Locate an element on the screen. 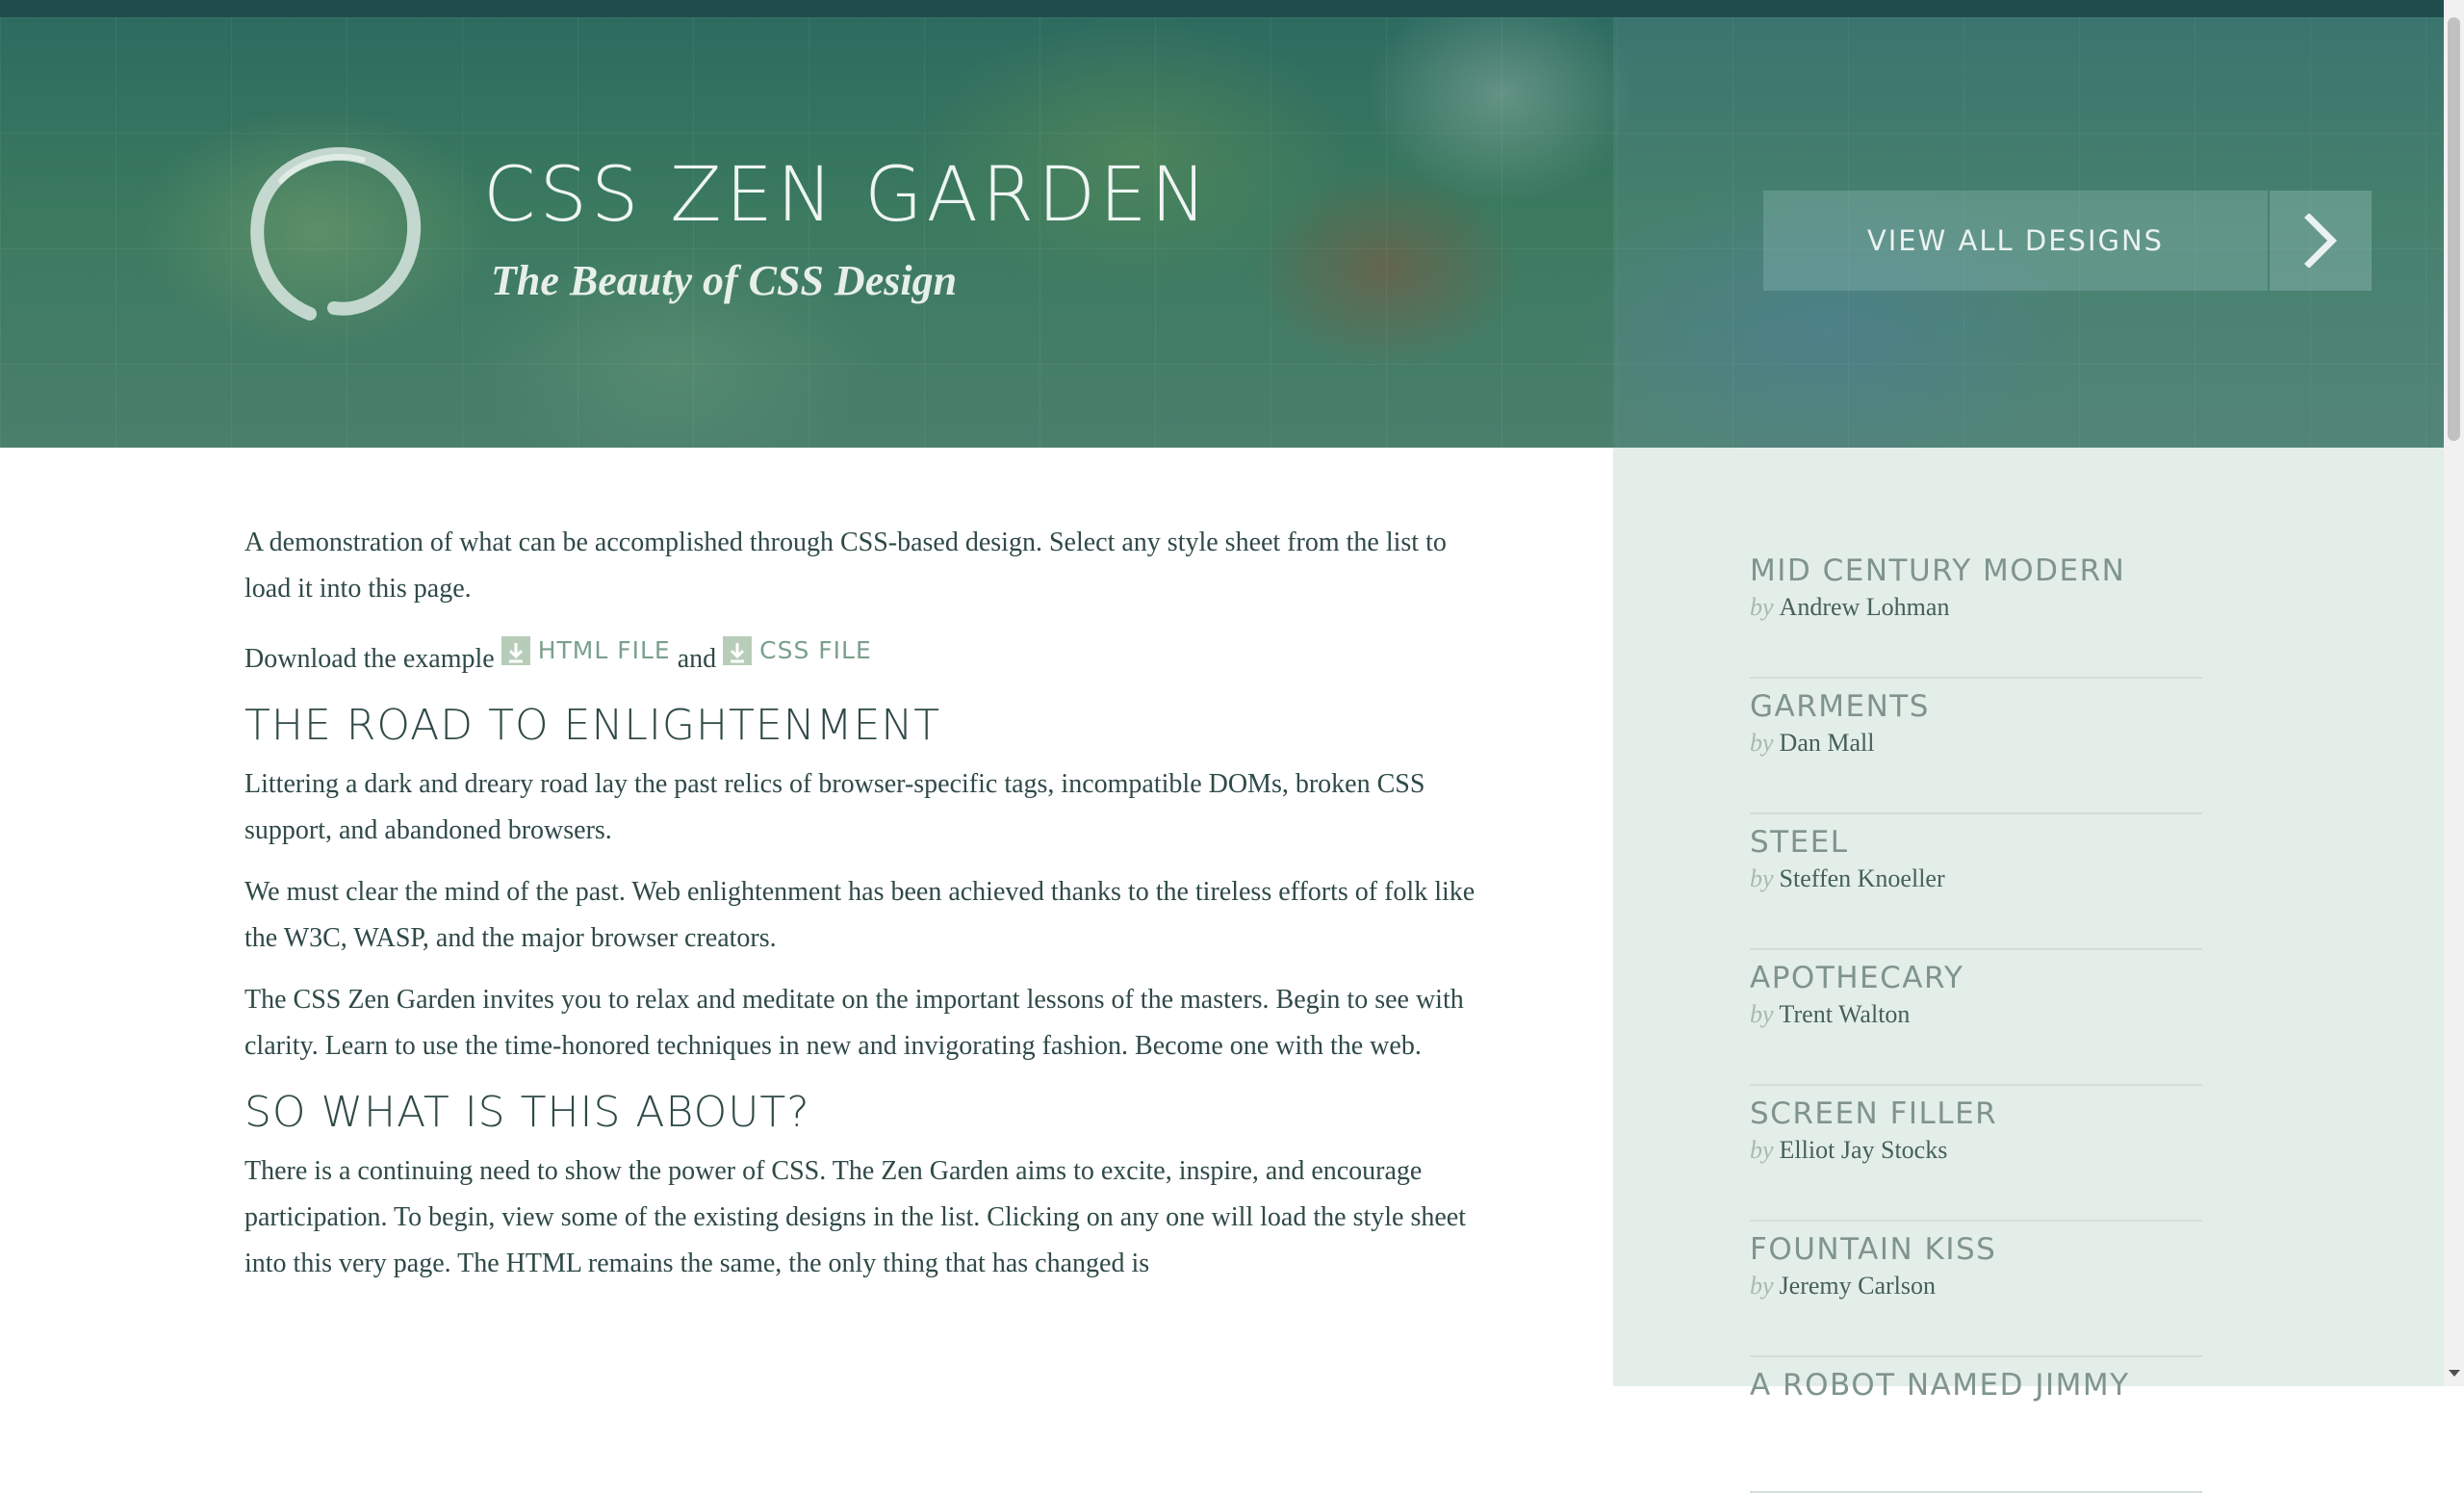 The image size is (2464, 1494). design-list-item: SCREEN FILLER by Elliot Jay Stocks is located at coordinates (1976, 1154).